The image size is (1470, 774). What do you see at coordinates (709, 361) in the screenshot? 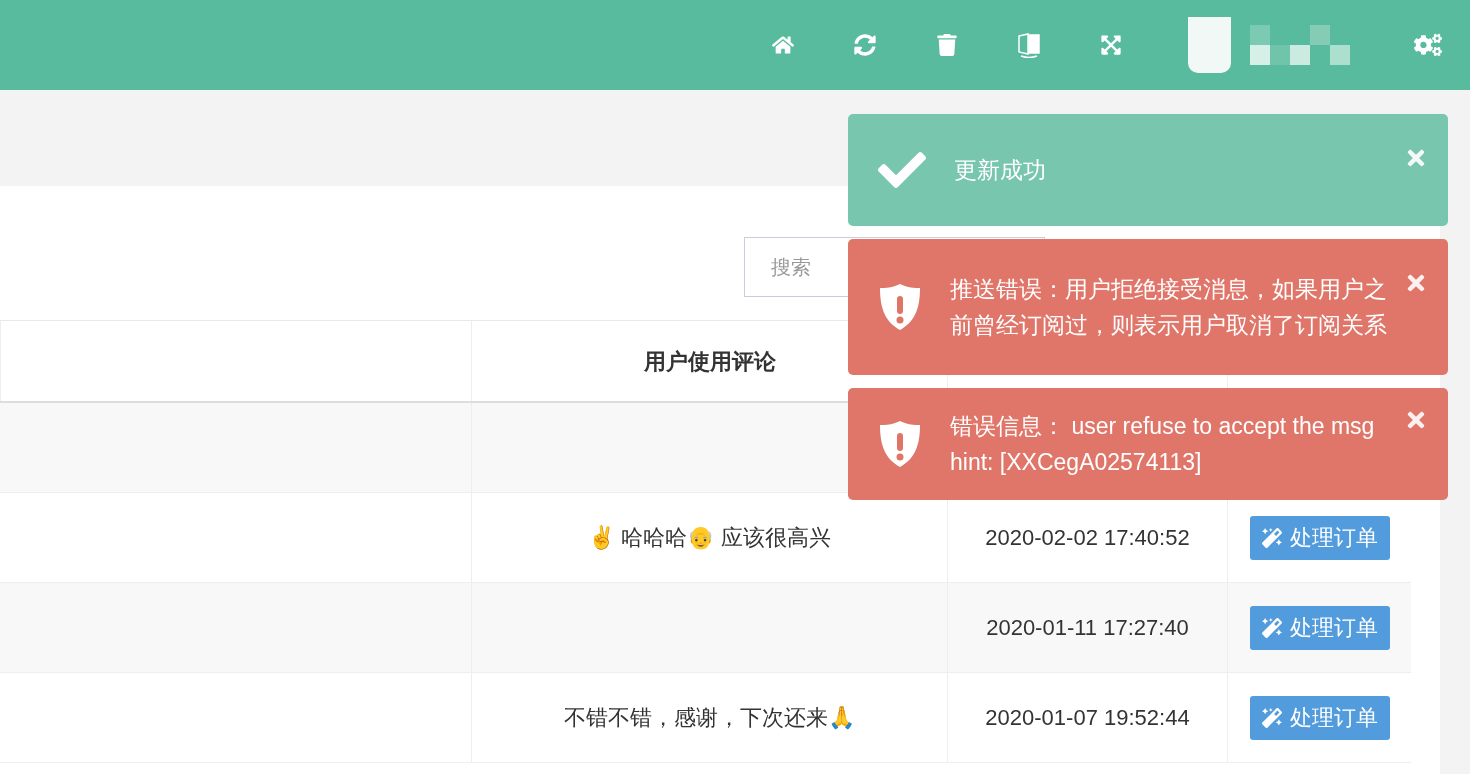
I see `column-header: 用户使用评论` at bounding box center [709, 361].